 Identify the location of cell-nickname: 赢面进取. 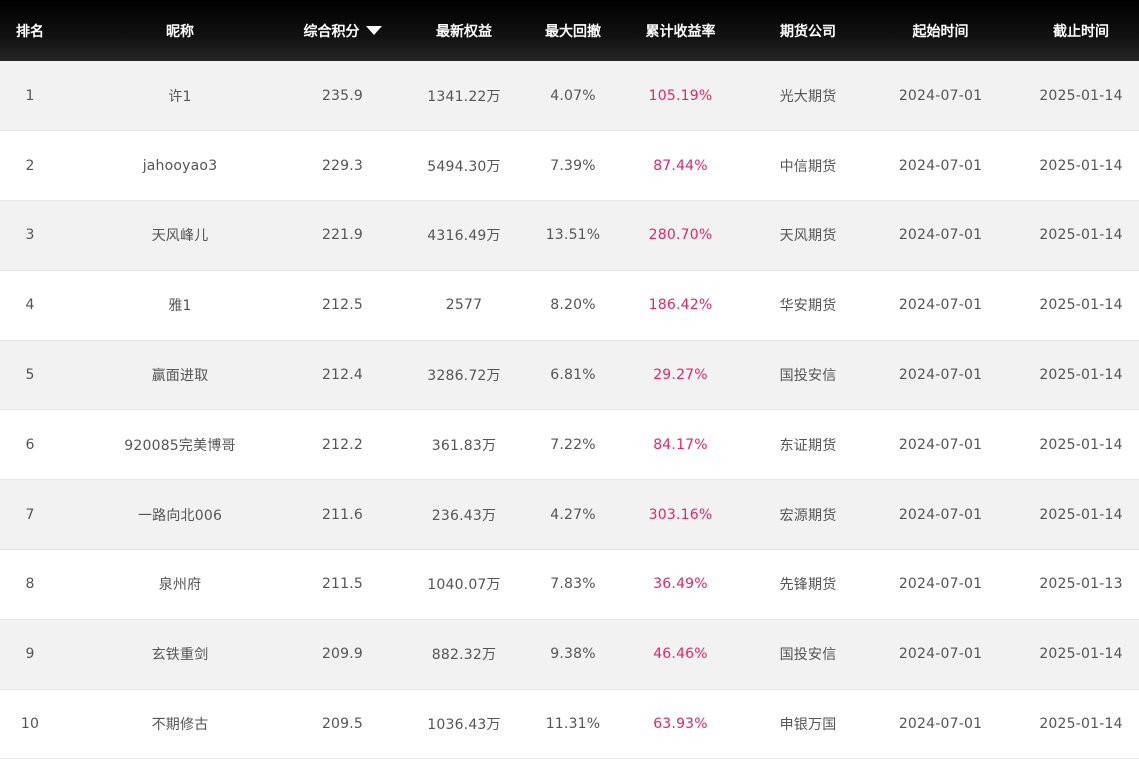
(180, 375).